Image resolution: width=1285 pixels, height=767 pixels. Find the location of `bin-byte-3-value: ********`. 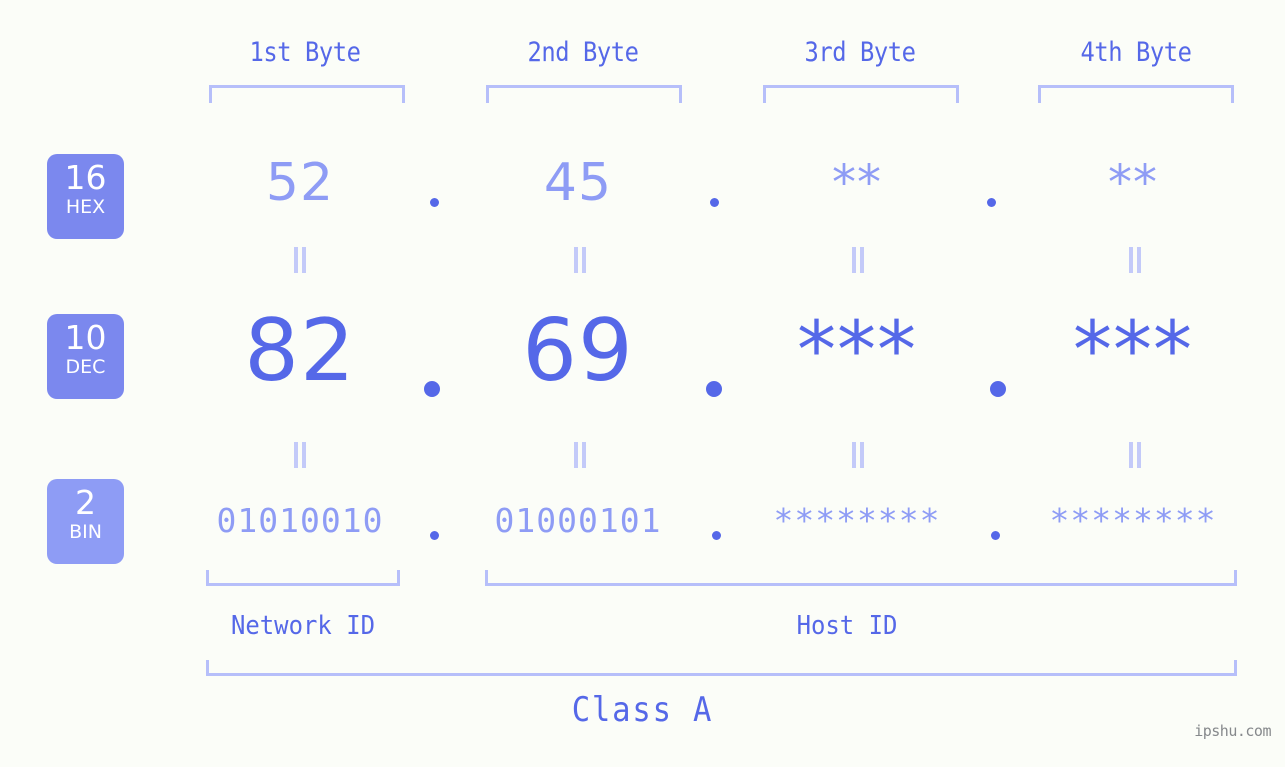

bin-byte-3-value: ******** is located at coordinates (857, 520).